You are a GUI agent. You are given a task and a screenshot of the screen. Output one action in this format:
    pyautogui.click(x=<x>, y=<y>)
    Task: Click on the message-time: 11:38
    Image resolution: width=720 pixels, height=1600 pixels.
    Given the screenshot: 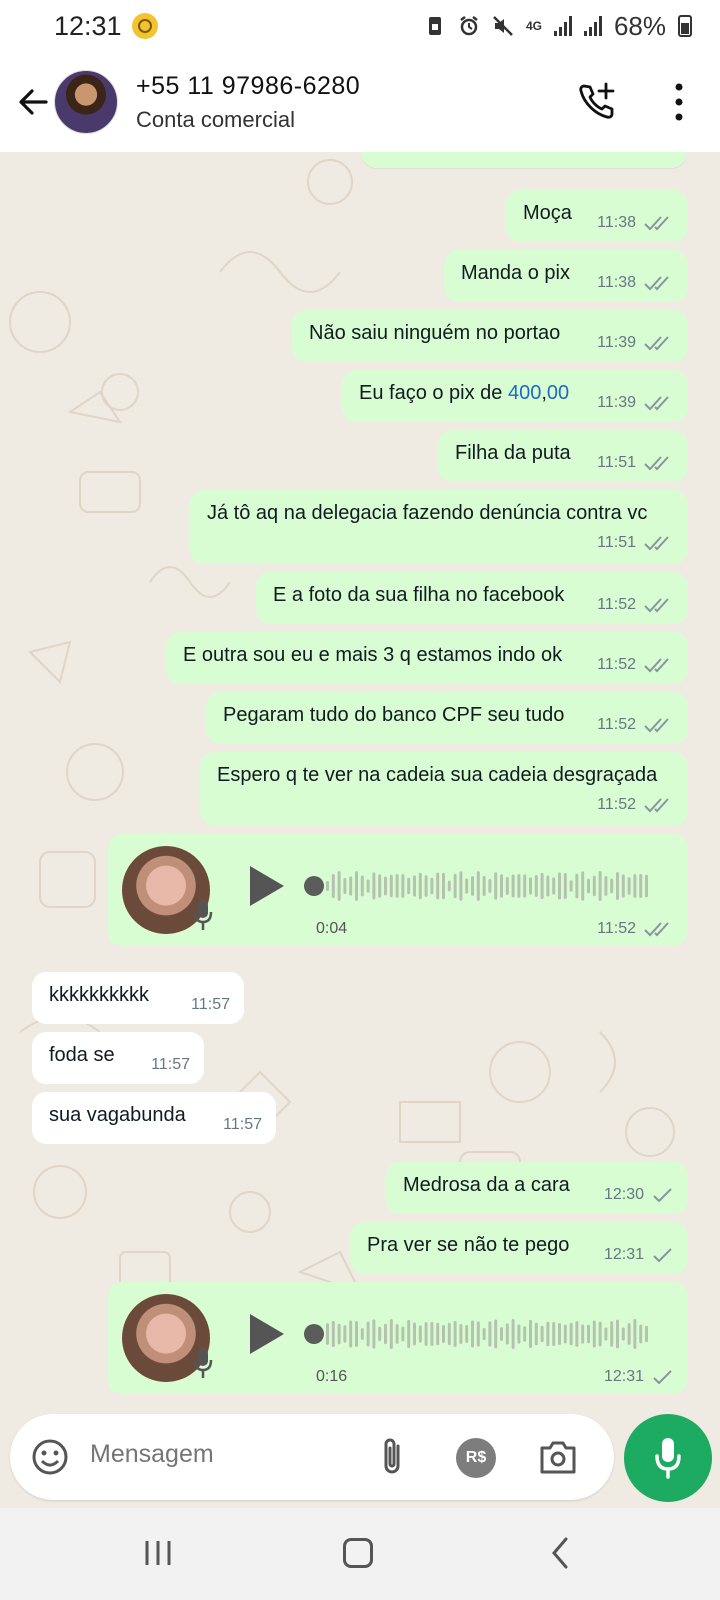 What is the action you would take?
    pyautogui.click(x=616, y=282)
    